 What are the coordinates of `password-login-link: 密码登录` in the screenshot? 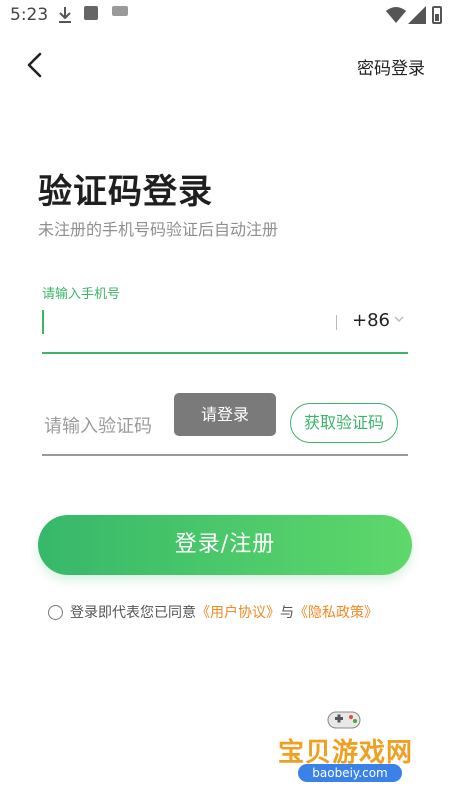 It's located at (391, 66).